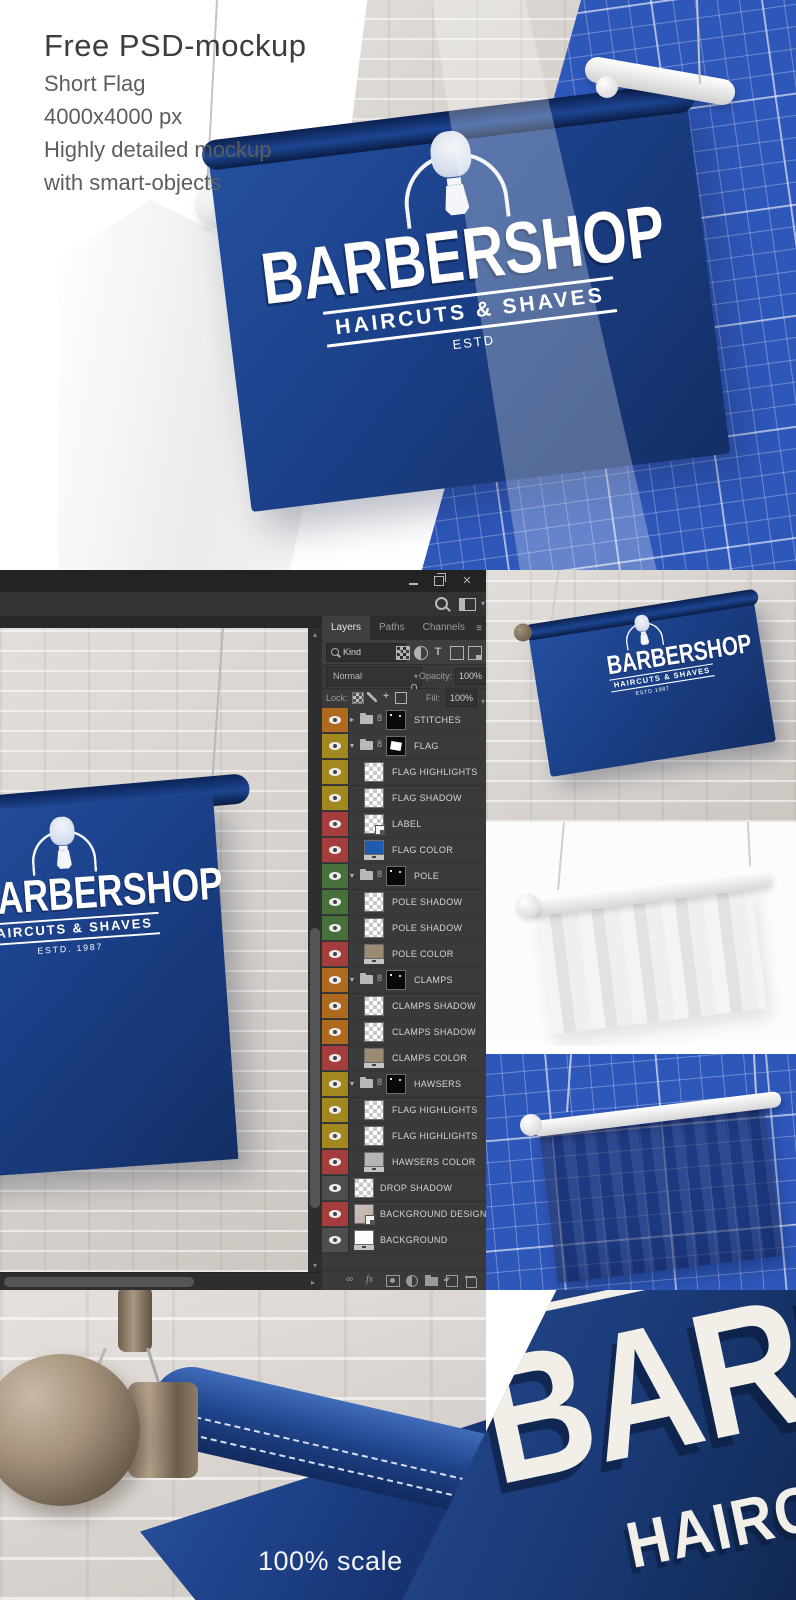 This screenshot has height=1600, width=796. Describe the element at coordinates (429, 1058) in the screenshot. I see `layer-name: CLAMPS COLOR` at that location.